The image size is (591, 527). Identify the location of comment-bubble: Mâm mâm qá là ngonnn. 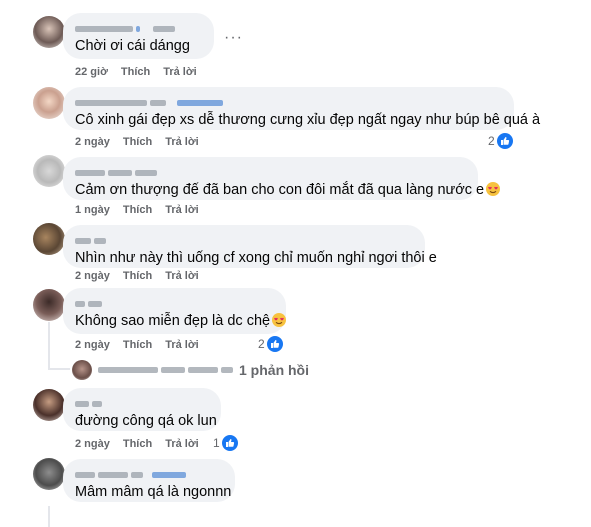
(149, 480).